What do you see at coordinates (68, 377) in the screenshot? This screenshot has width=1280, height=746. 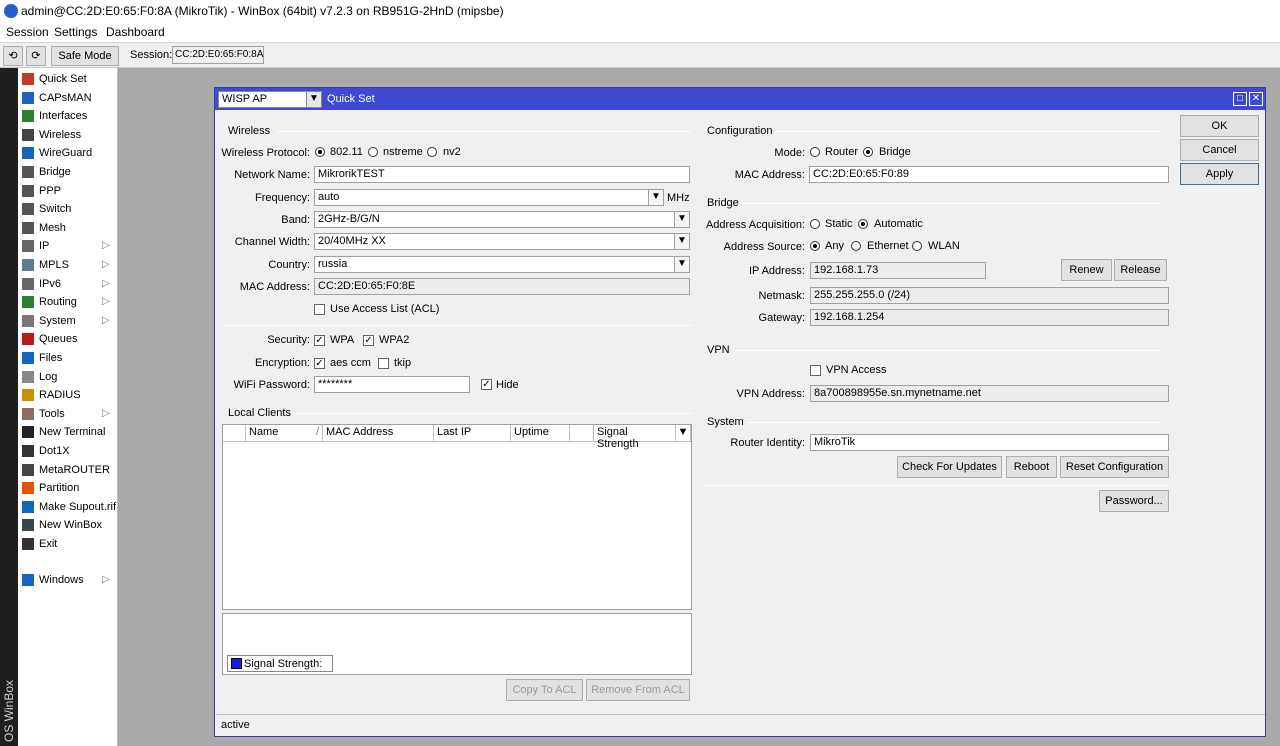 I see `sidebar-item-log: Log` at bounding box center [68, 377].